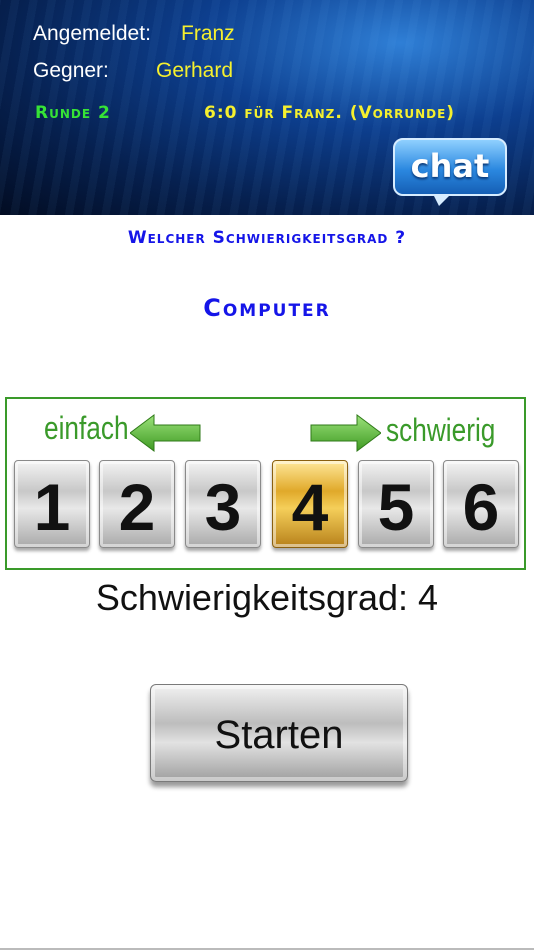 This screenshot has width=534, height=950. What do you see at coordinates (73, 113) in the screenshot?
I see `round-indicator: Runde 2` at bounding box center [73, 113].